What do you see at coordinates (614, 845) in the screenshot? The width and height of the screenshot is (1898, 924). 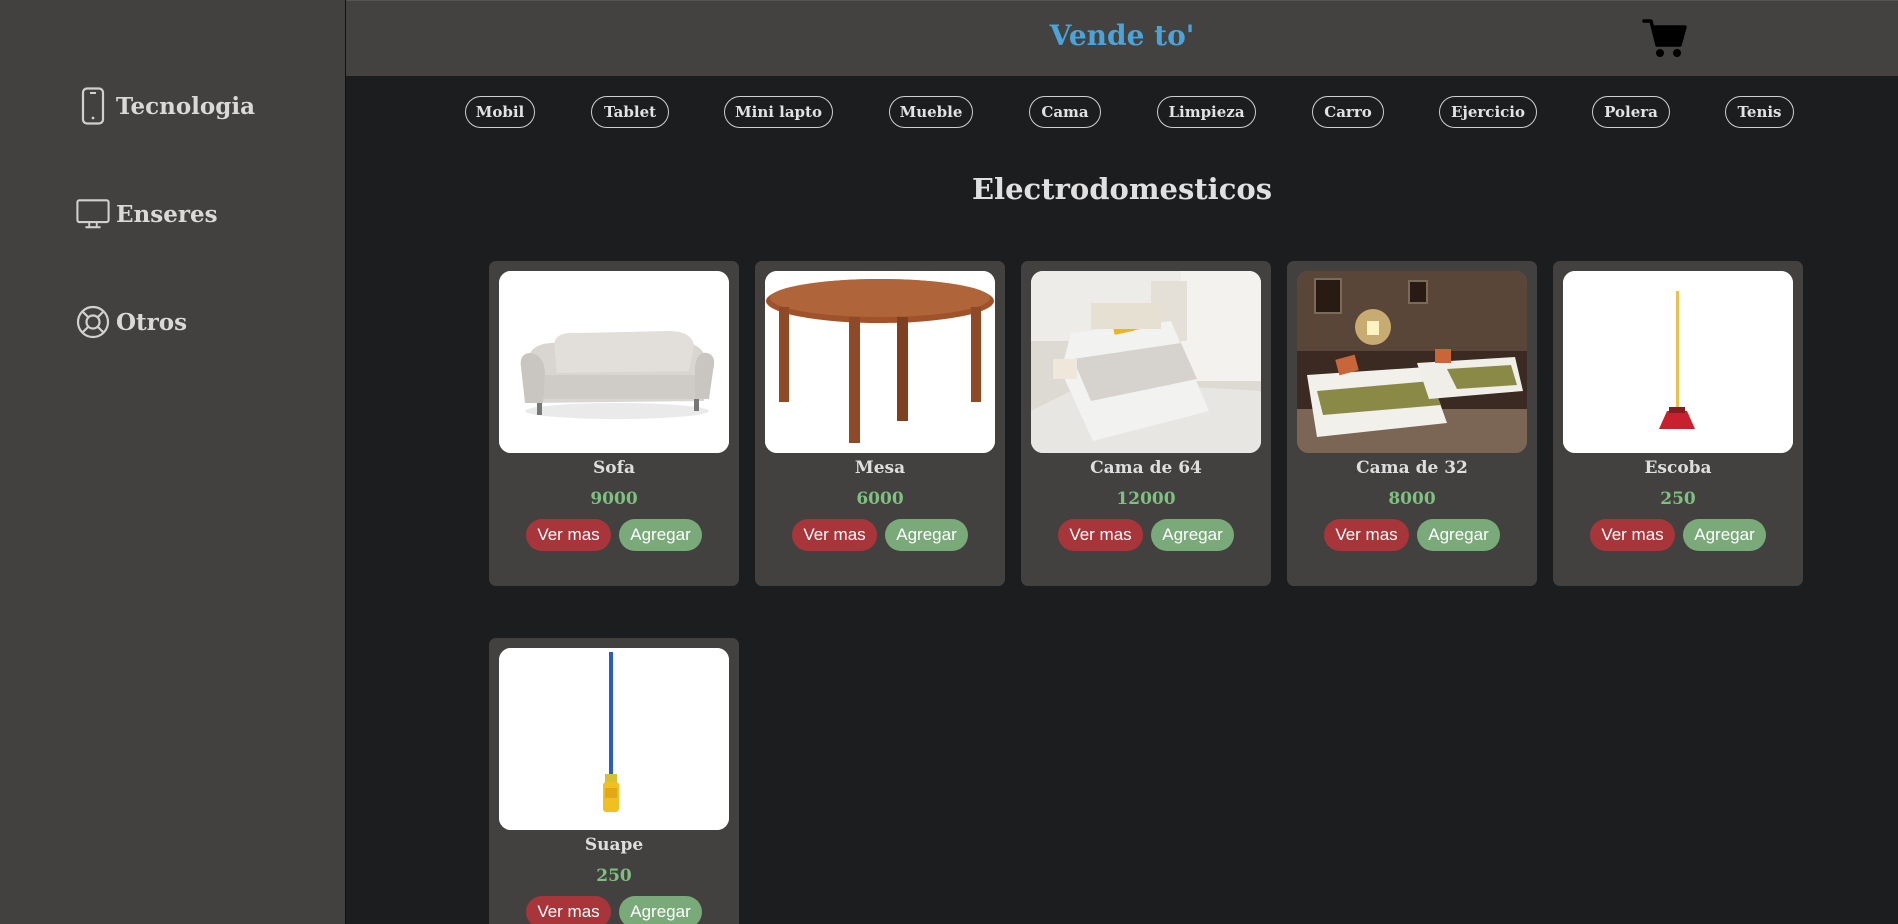 I see `product-name: Suape` at bounding box center [614, 845].